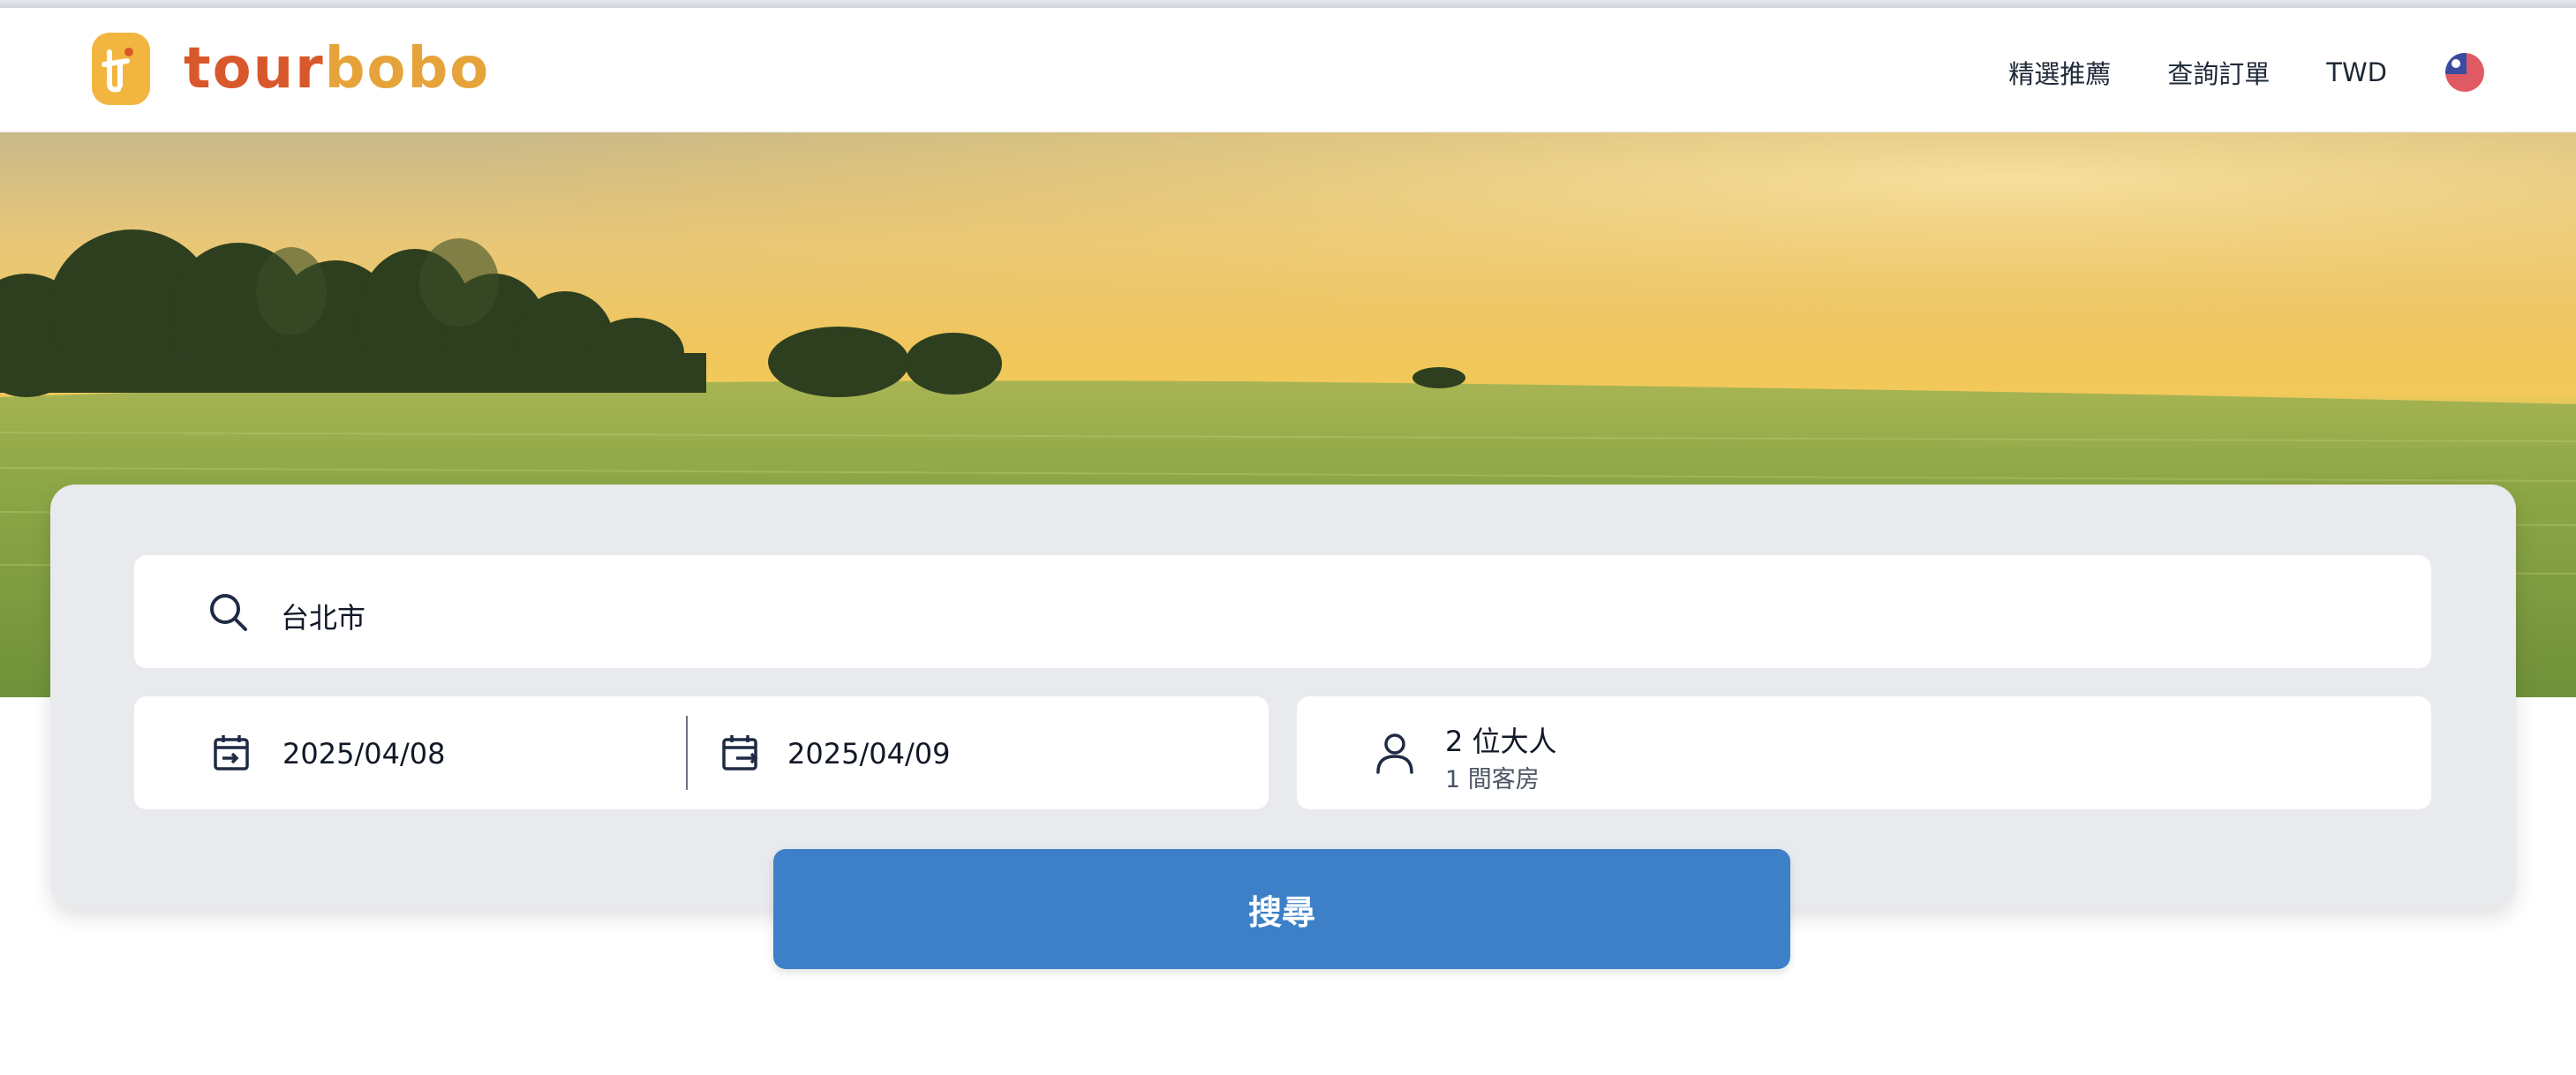  What do you see at coordinates (2456, 63) in the screenshot?
I see `flag-sun` at bounding box center [2456, 63].